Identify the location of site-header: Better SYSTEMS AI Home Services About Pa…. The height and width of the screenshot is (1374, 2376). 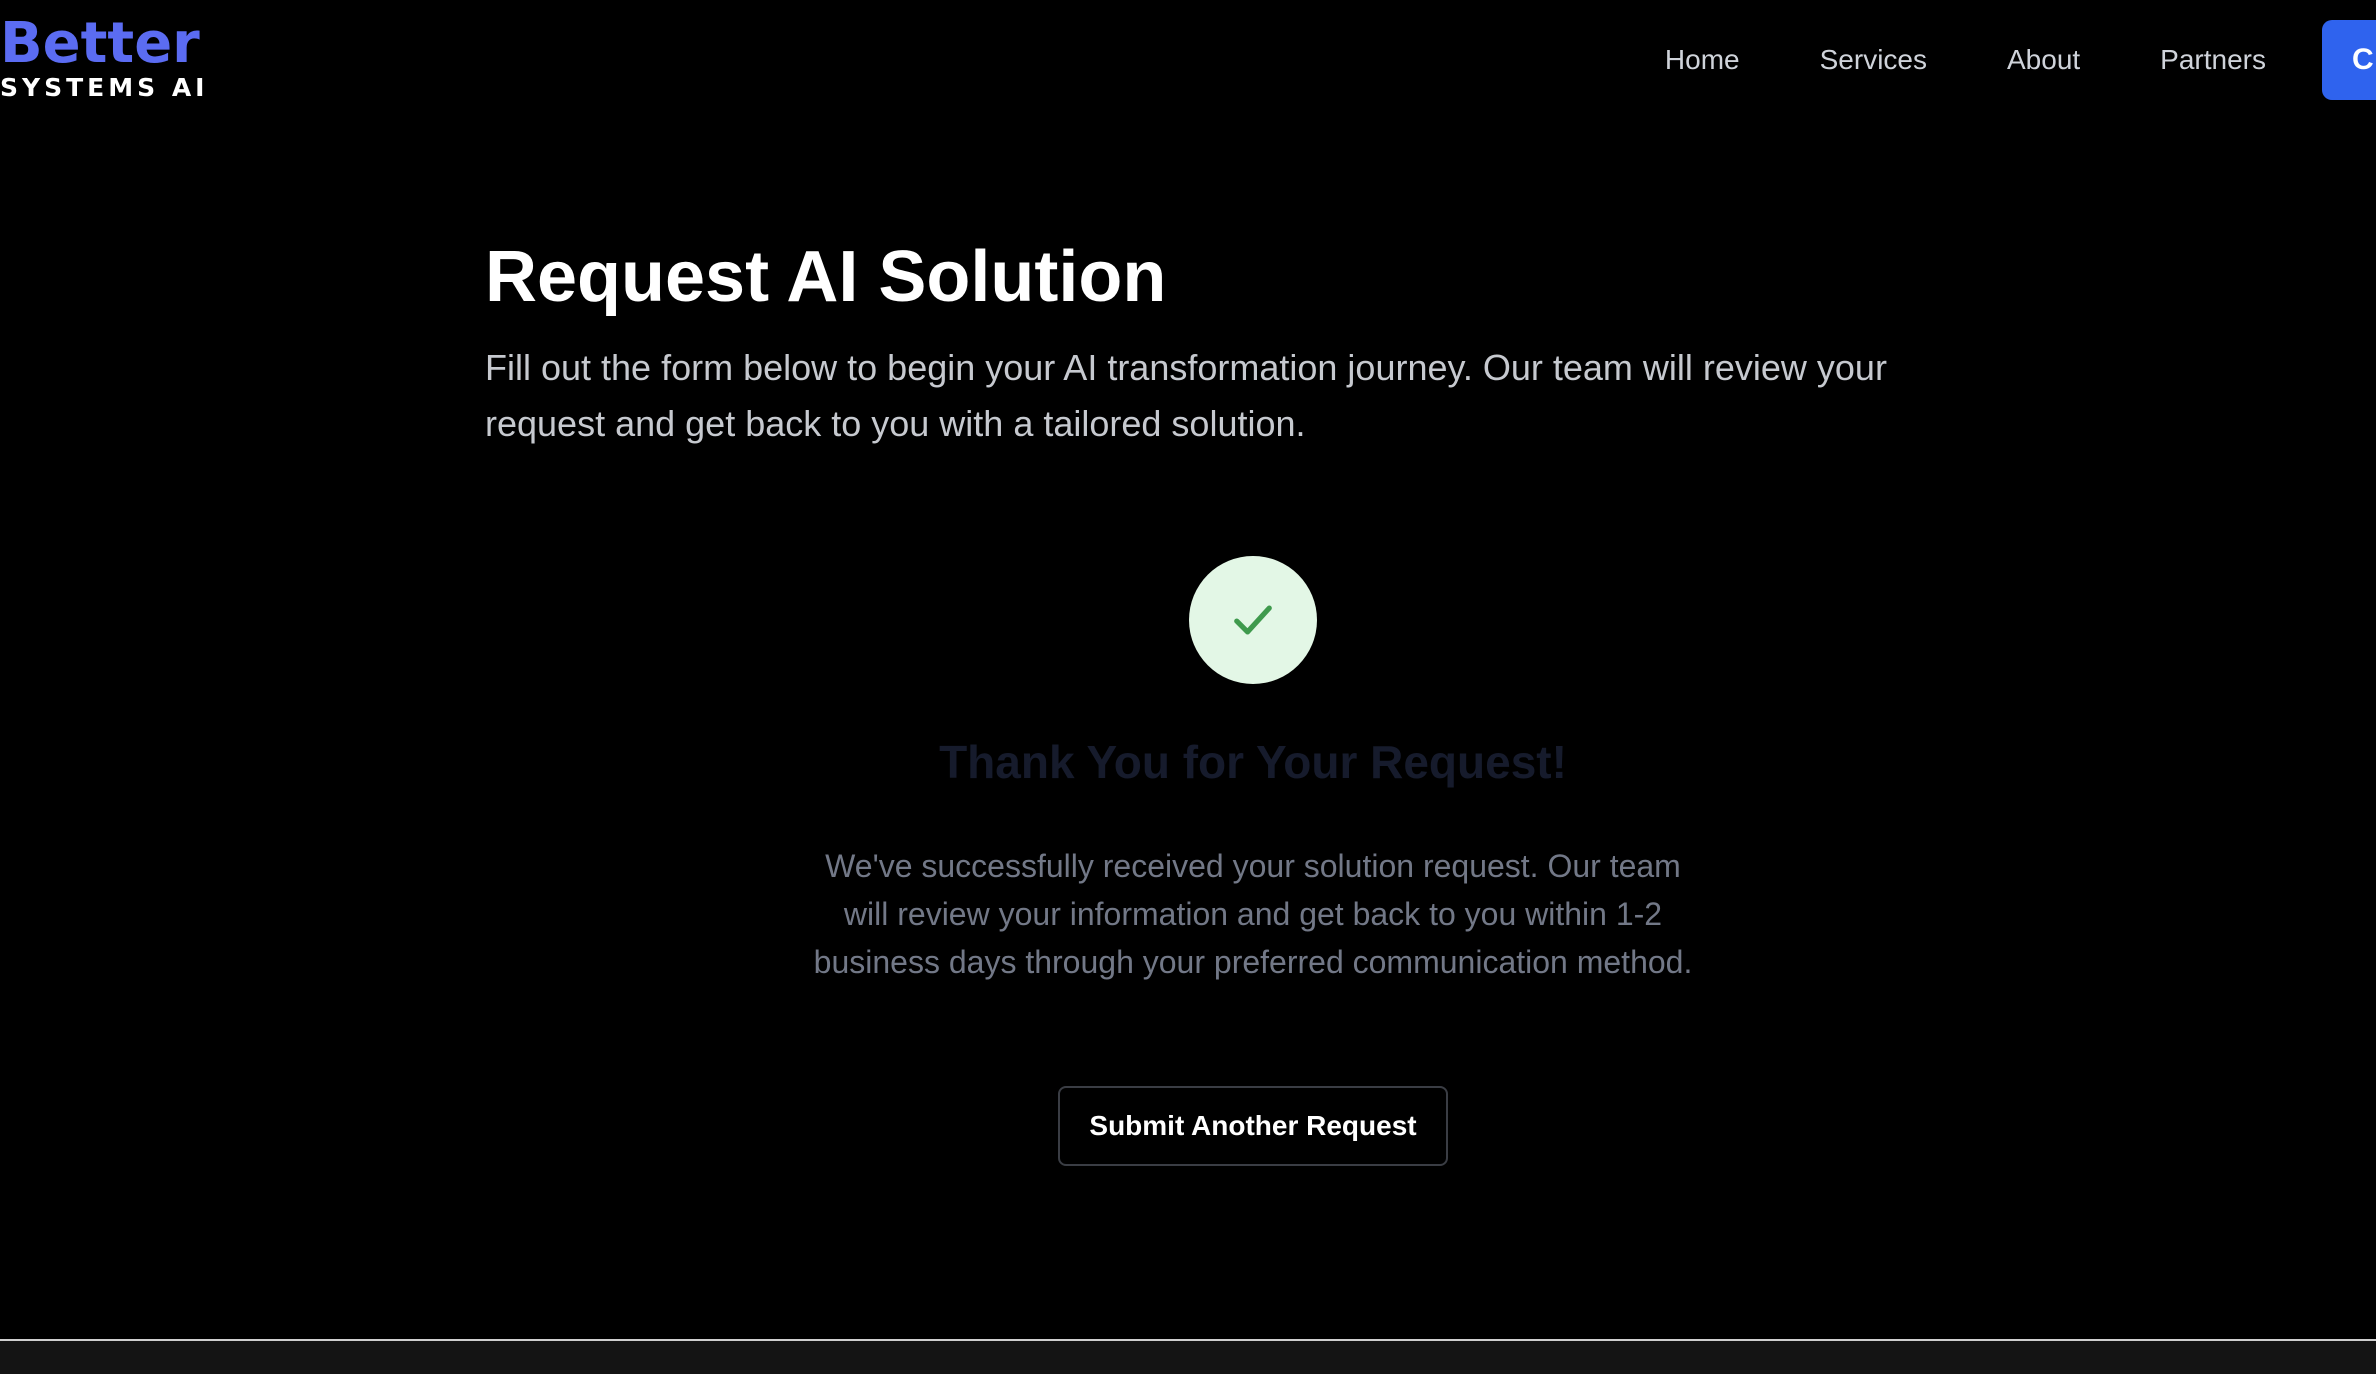
(1188, 70).